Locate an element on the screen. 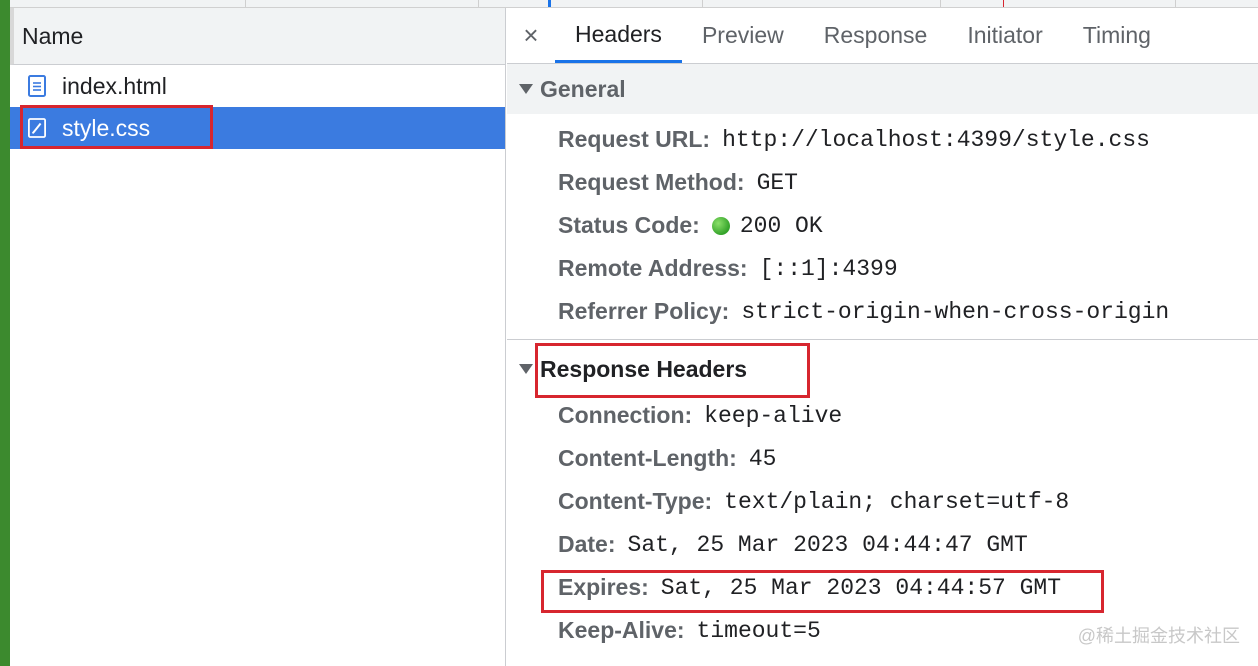  response-headers-title: Response Headers is located at coordinates (644, 368).